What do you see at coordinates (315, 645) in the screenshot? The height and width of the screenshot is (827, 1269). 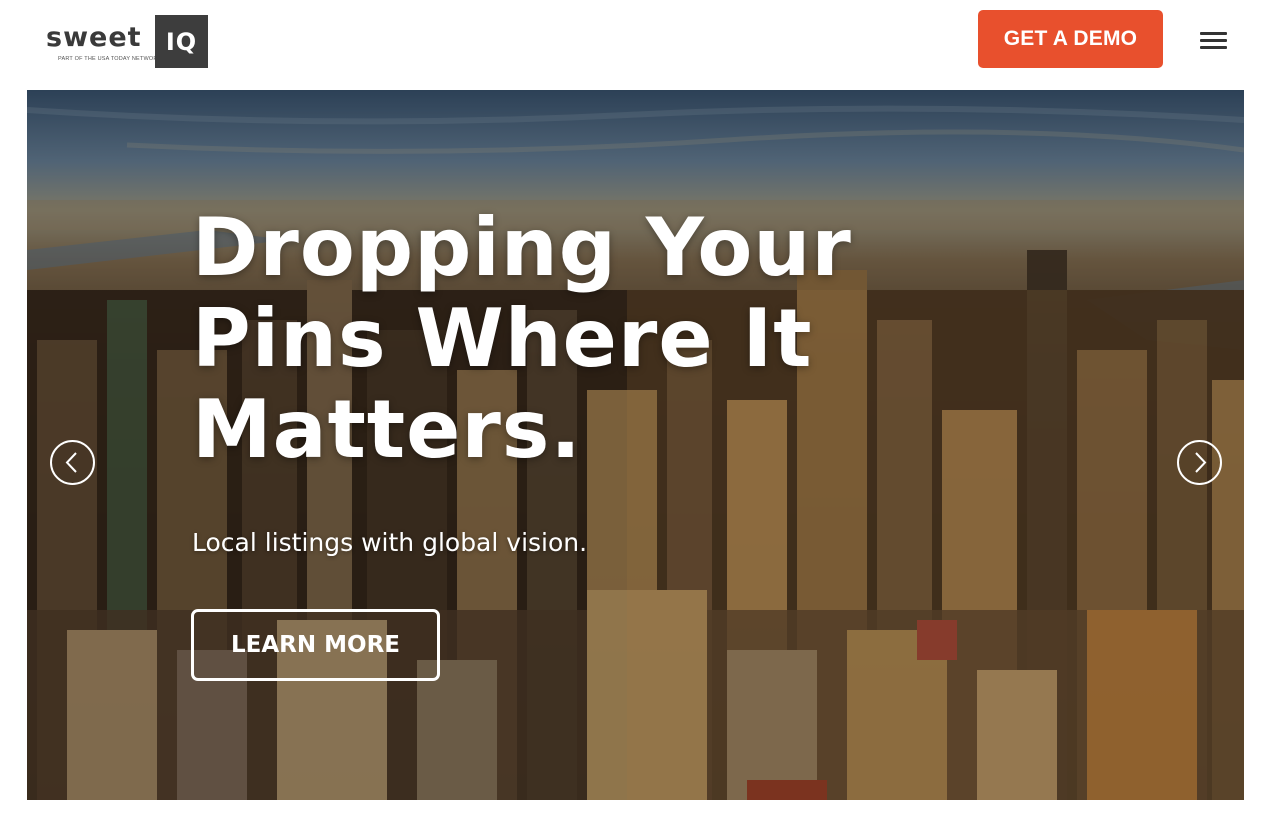 I see `learn-more-button: LEARN MORE` at bounding box center [315, 645].